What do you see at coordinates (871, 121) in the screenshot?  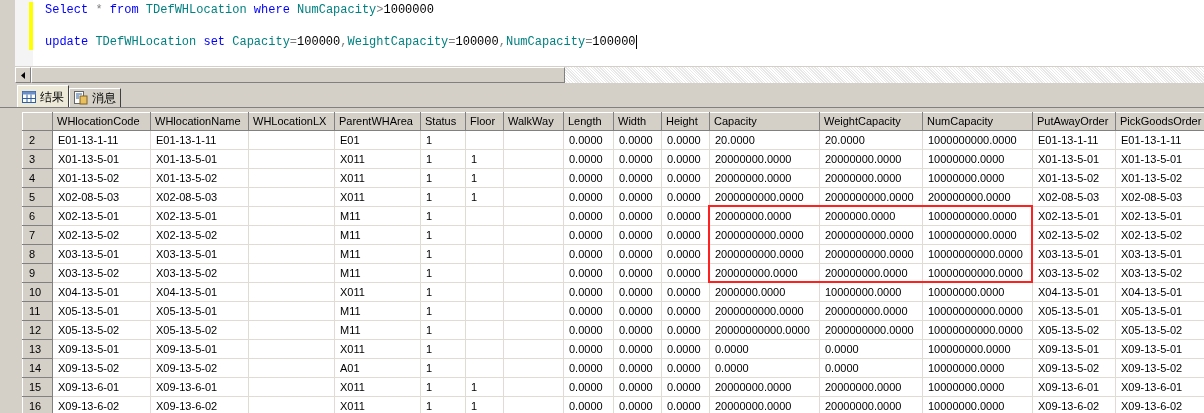 I see `column-header: WeightCapacity` at bounding box center [871, 121].